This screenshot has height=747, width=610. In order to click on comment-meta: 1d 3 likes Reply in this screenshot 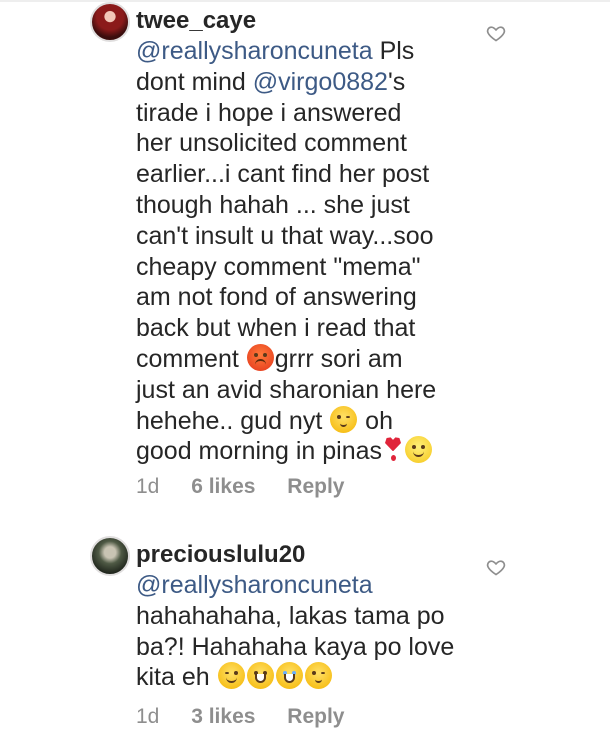, I will do `click(253, 717)`.